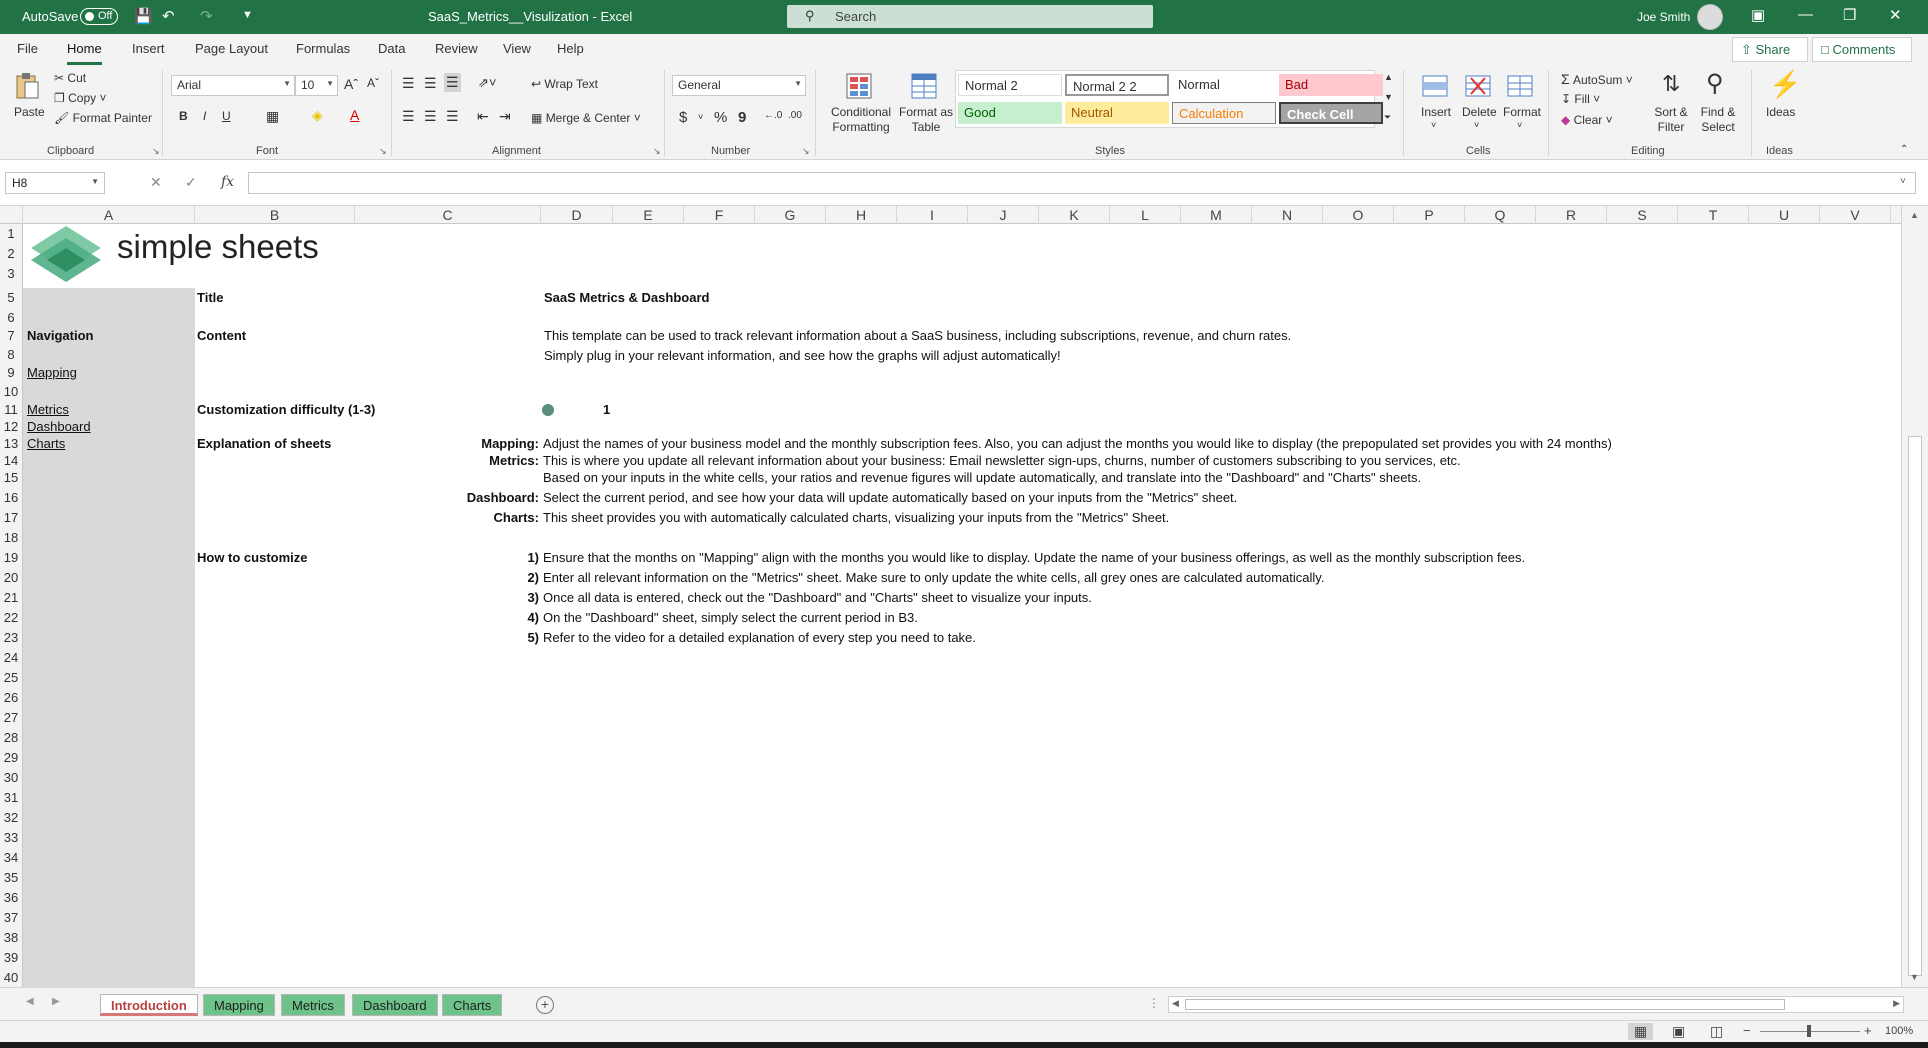 The image size is (1928, 1048). I want to click on increase-indent-icon: ⇥, so click(505, 116).